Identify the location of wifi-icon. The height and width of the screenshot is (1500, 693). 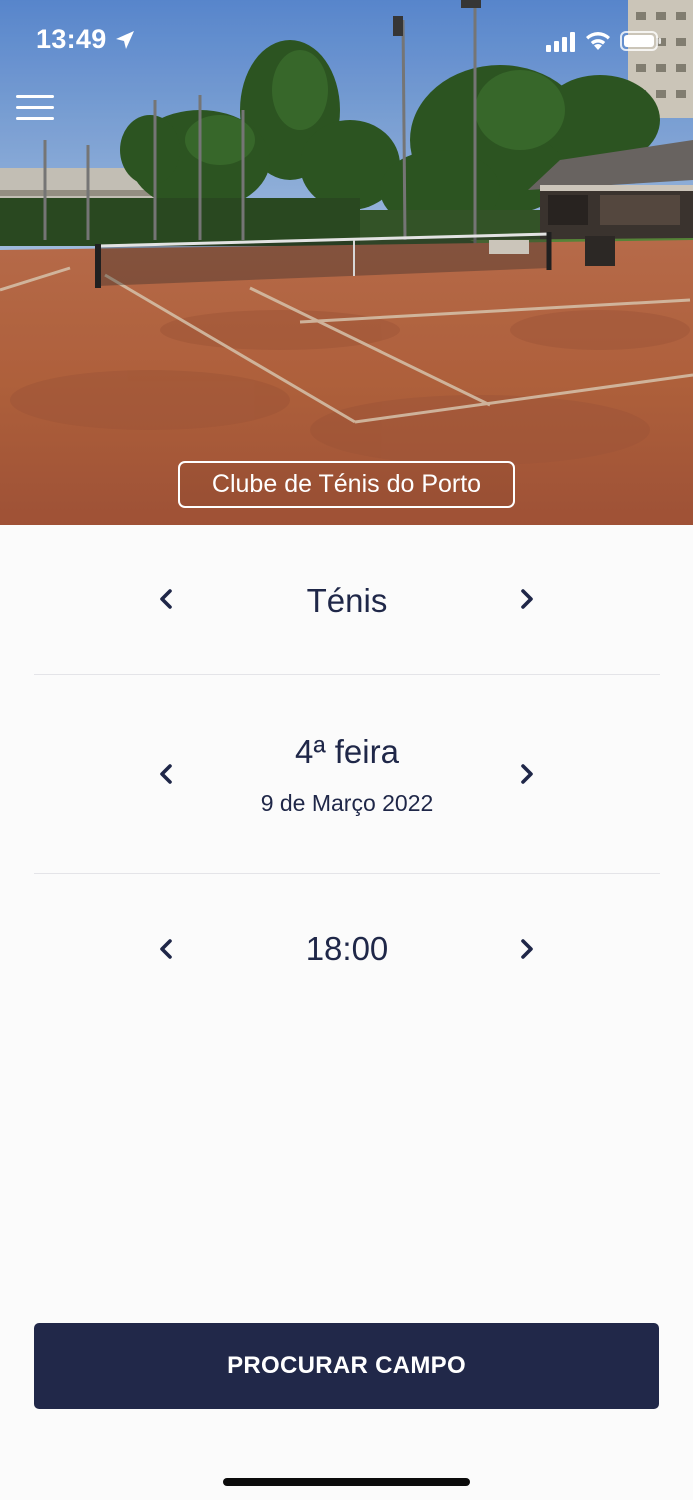
(598, 41).